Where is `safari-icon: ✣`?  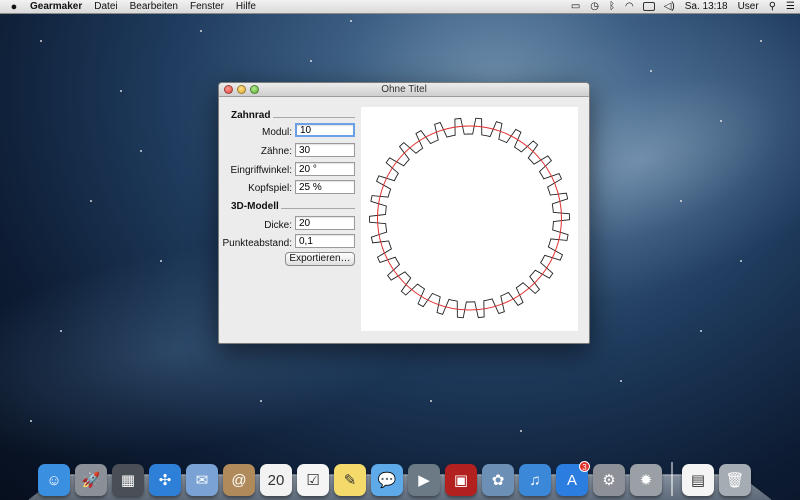 safari-icon: ✣ is located at coordinates (165, 480).